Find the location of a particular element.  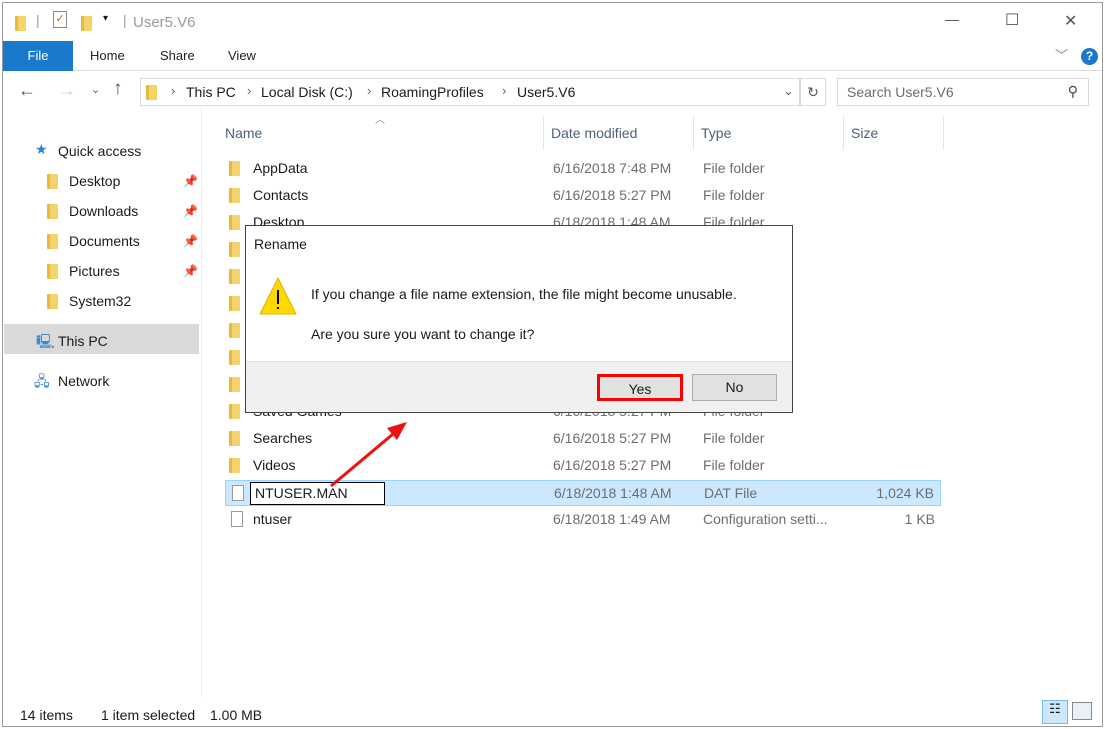

dialog-title: Rename is located at coordinates (280, 244).